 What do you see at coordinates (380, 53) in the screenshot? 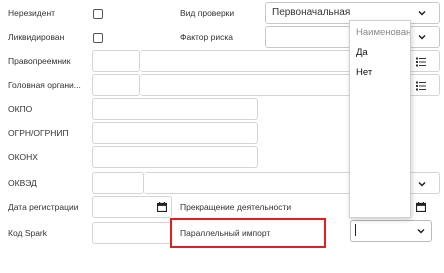
I see `dropdown-option-yes: Да` at bounding box center [380, 53].